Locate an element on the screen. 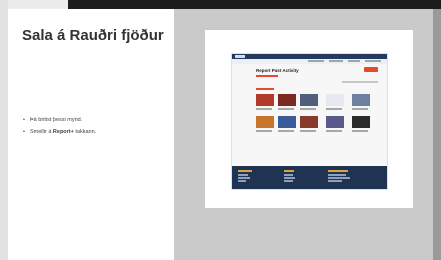  site-logo is located at coordinates (240, 56).